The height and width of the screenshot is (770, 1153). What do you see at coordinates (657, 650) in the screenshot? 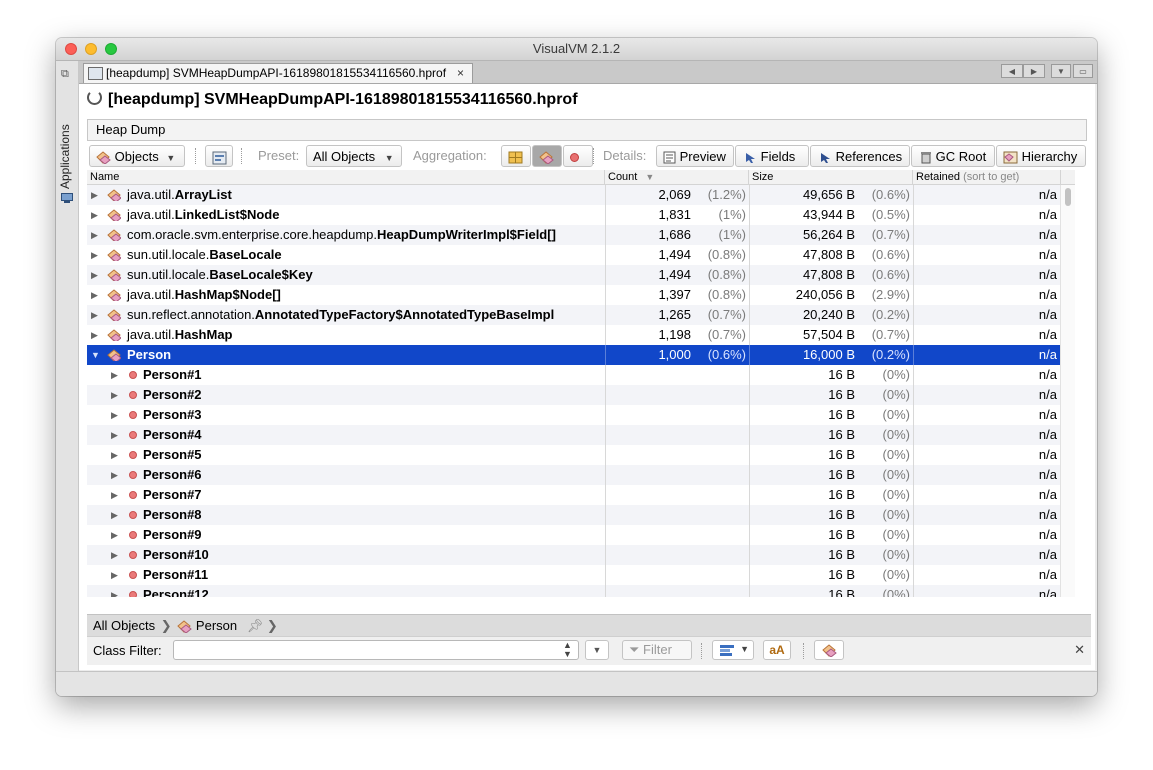
I see `filter-button: ⏷ Filter` at bounding box center [657, 650].